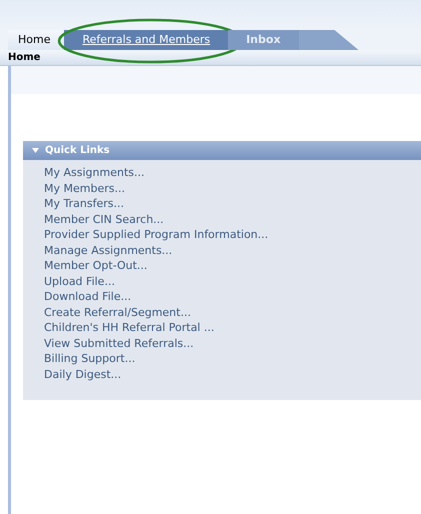 Image resolution: width=421 pixels, height=514 pixels. I want to click on tab-strip-end, so click(328, 40).